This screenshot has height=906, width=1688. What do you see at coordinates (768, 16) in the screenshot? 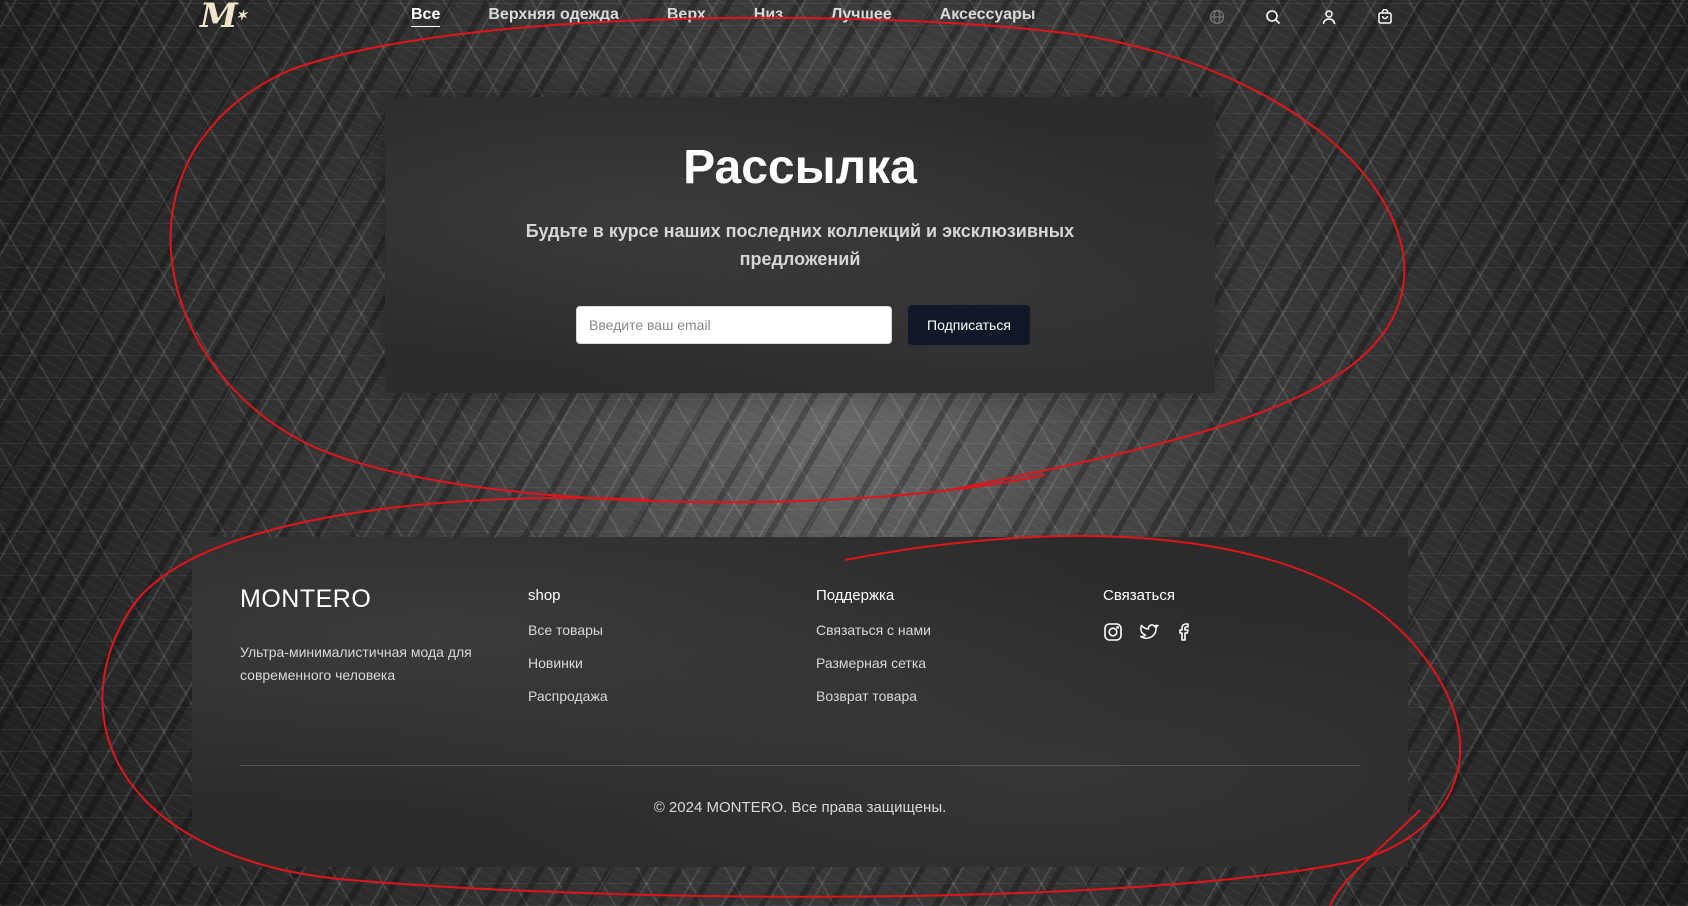
I see `nav-item-bottoms: Низ` at bounding box center [768, 16].